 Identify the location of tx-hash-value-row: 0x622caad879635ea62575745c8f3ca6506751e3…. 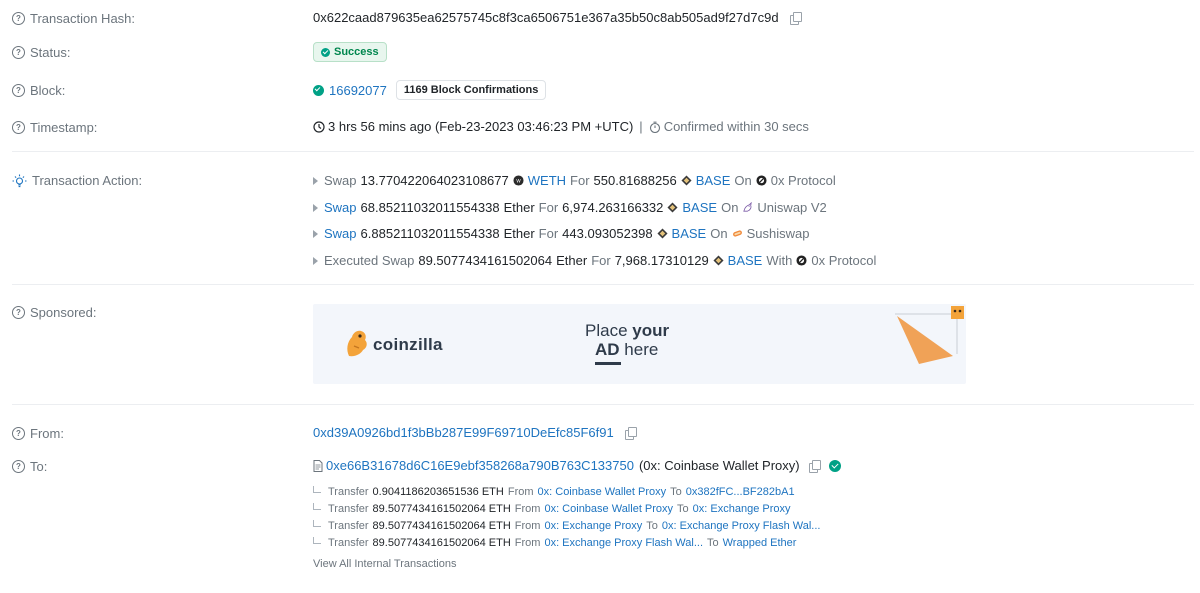
(557, 17).